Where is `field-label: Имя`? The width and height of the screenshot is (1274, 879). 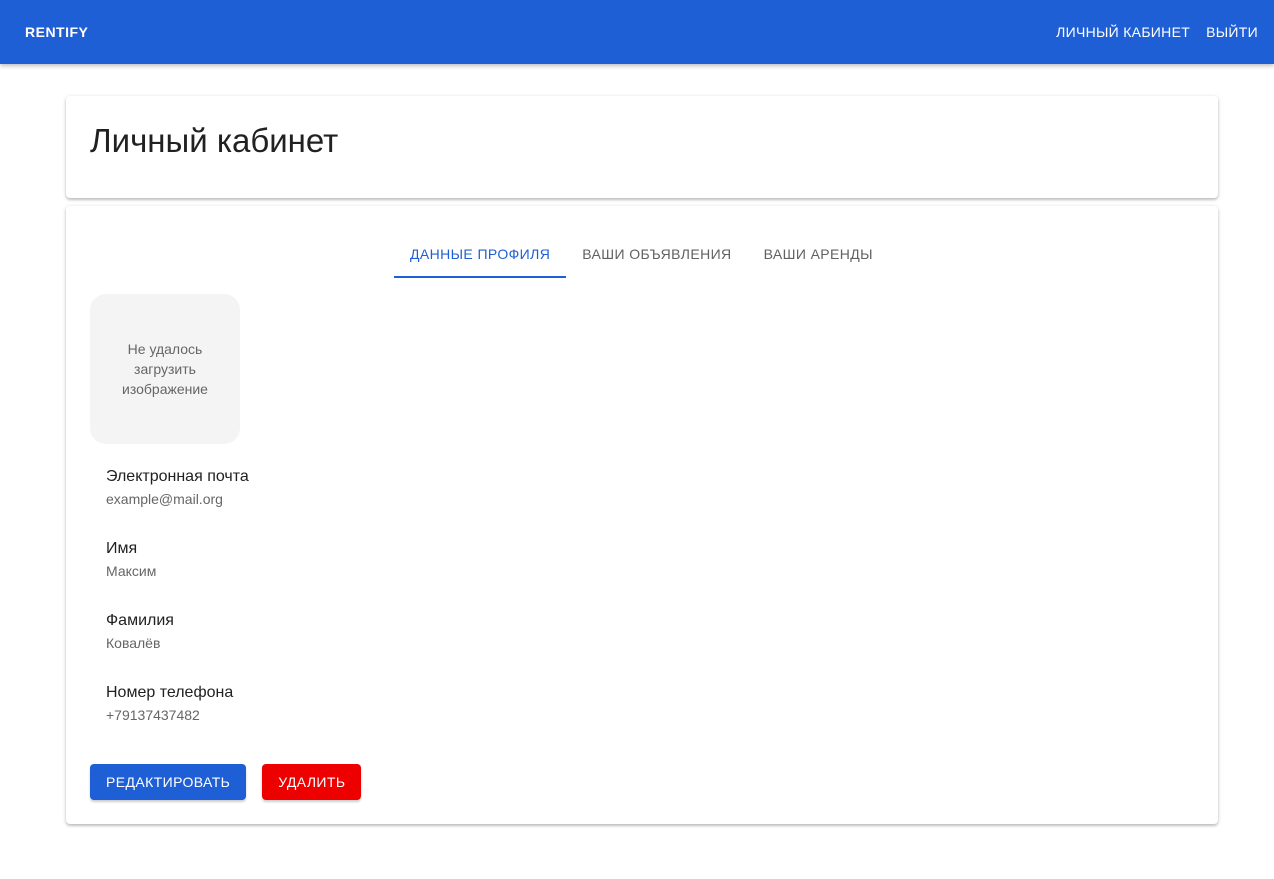 field-label: Имя is located at coordinates (122, 548).